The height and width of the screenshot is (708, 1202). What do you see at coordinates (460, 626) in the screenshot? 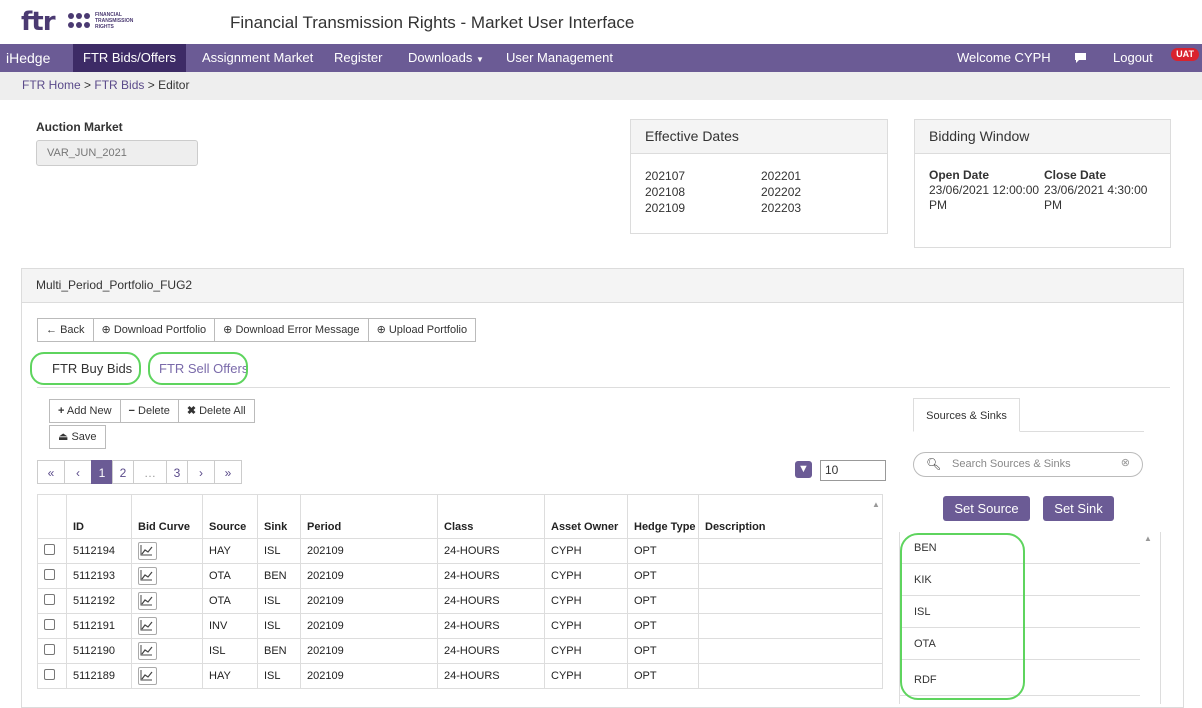
I see `table-row: 5112191 INV ISL 202109 24-HOURS CYPH OPT` at bounding box center [460, 626].